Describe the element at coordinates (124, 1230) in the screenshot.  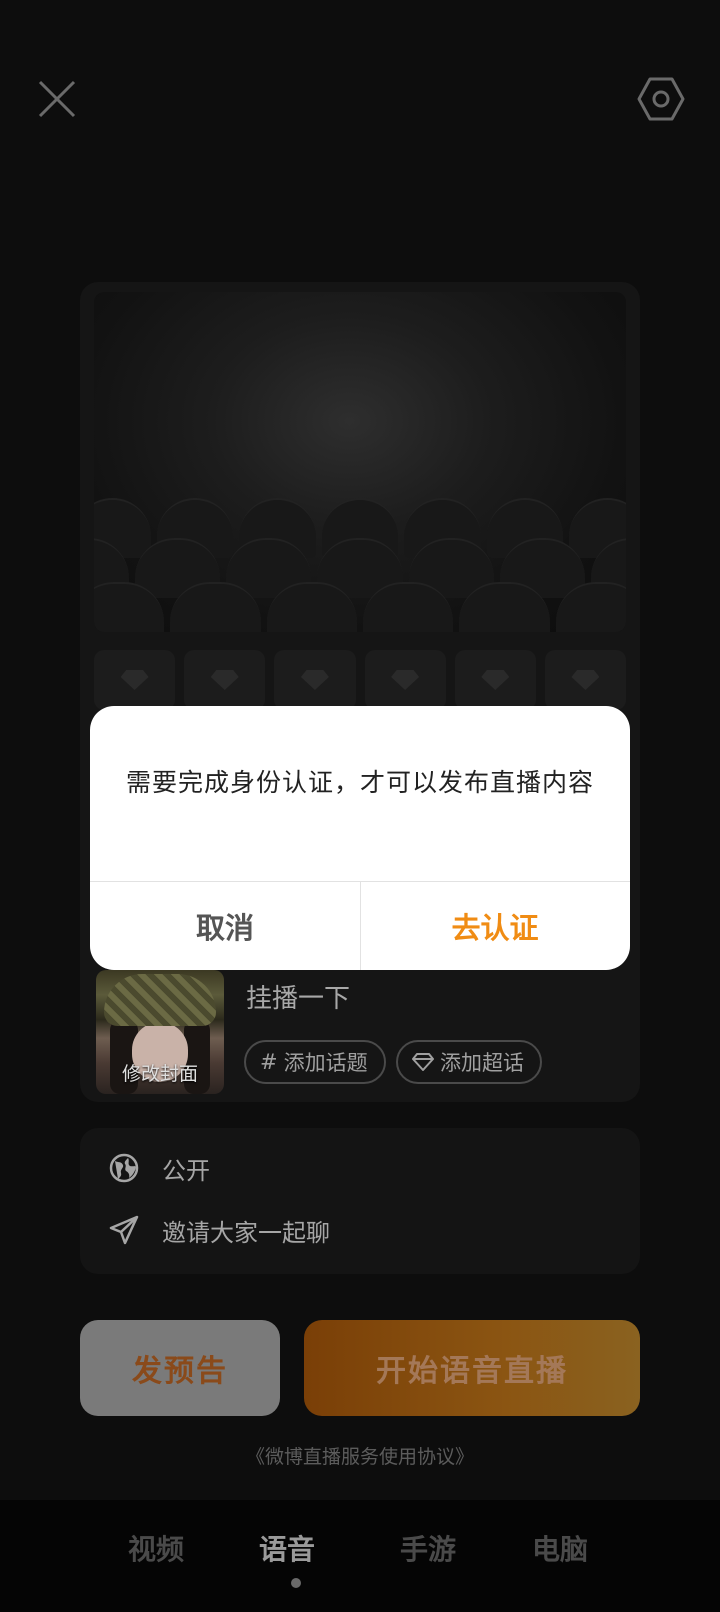
I see `paper-plane-icon` at that location.